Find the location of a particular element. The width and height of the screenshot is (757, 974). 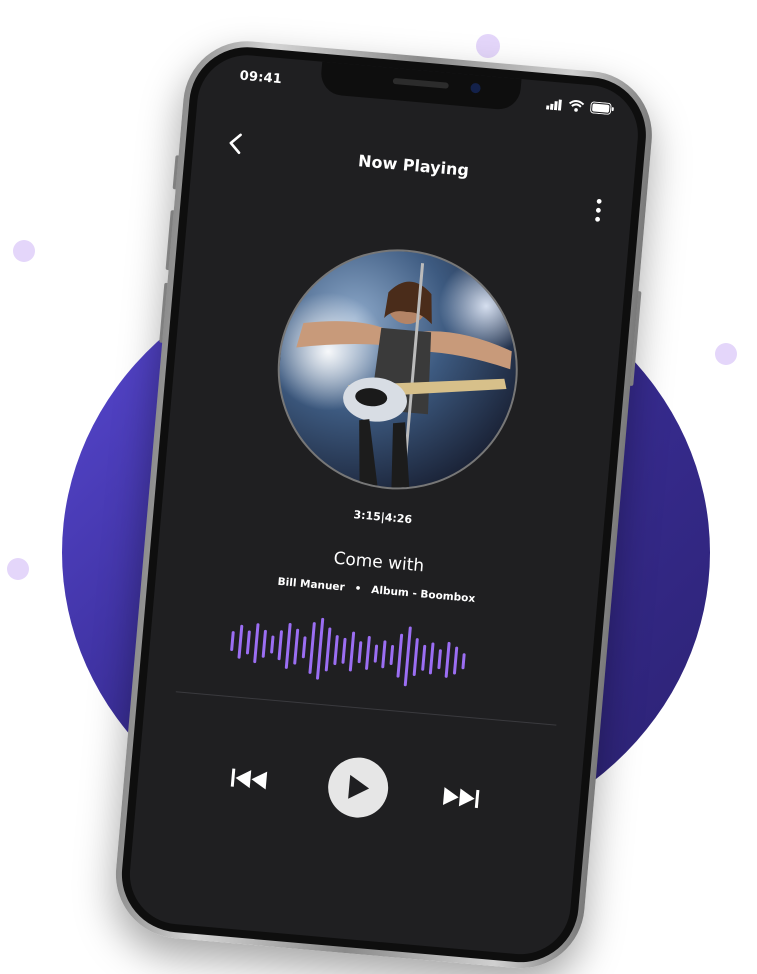

play-icon is located at coordinates (359, 786).